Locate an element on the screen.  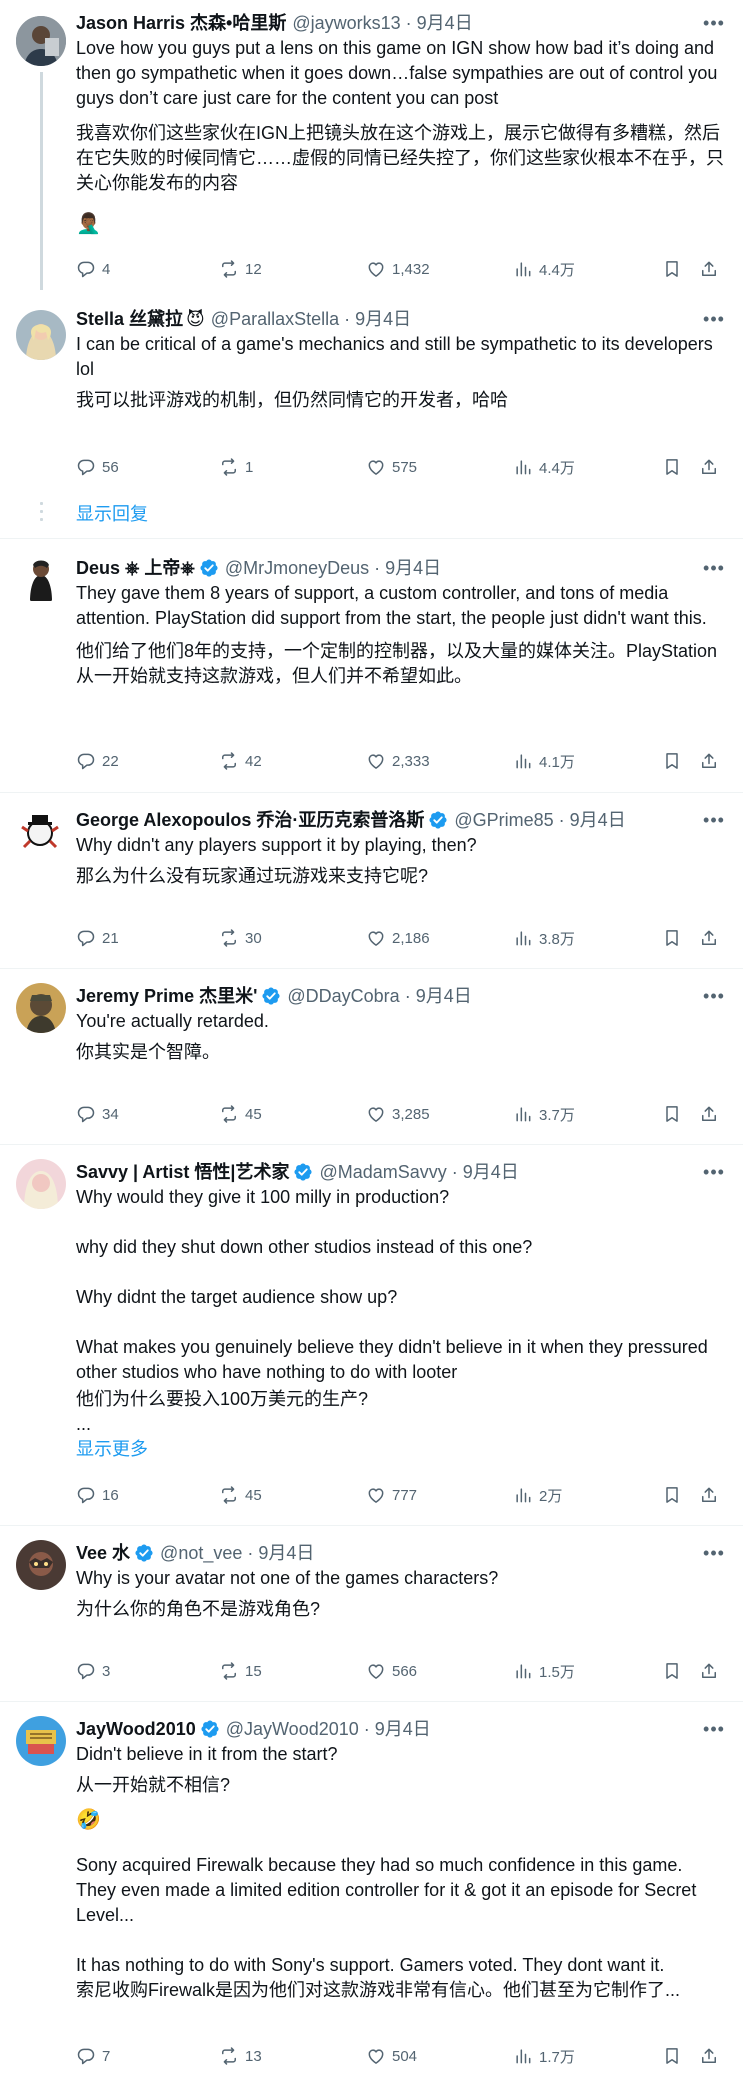
show-replies-link: 显示回复 is located at coordinates (112, 514).